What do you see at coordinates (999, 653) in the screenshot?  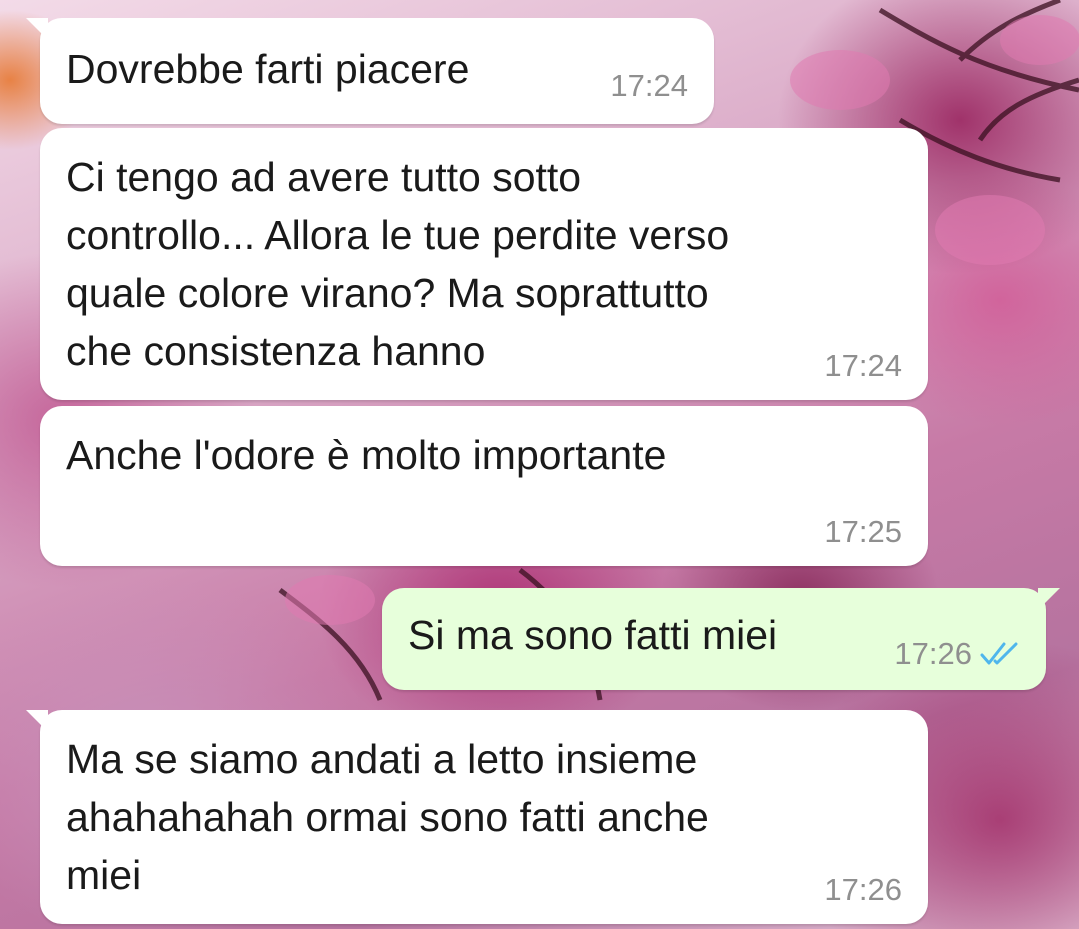 I see `double-check-icon` at bounding box center [999, 653].